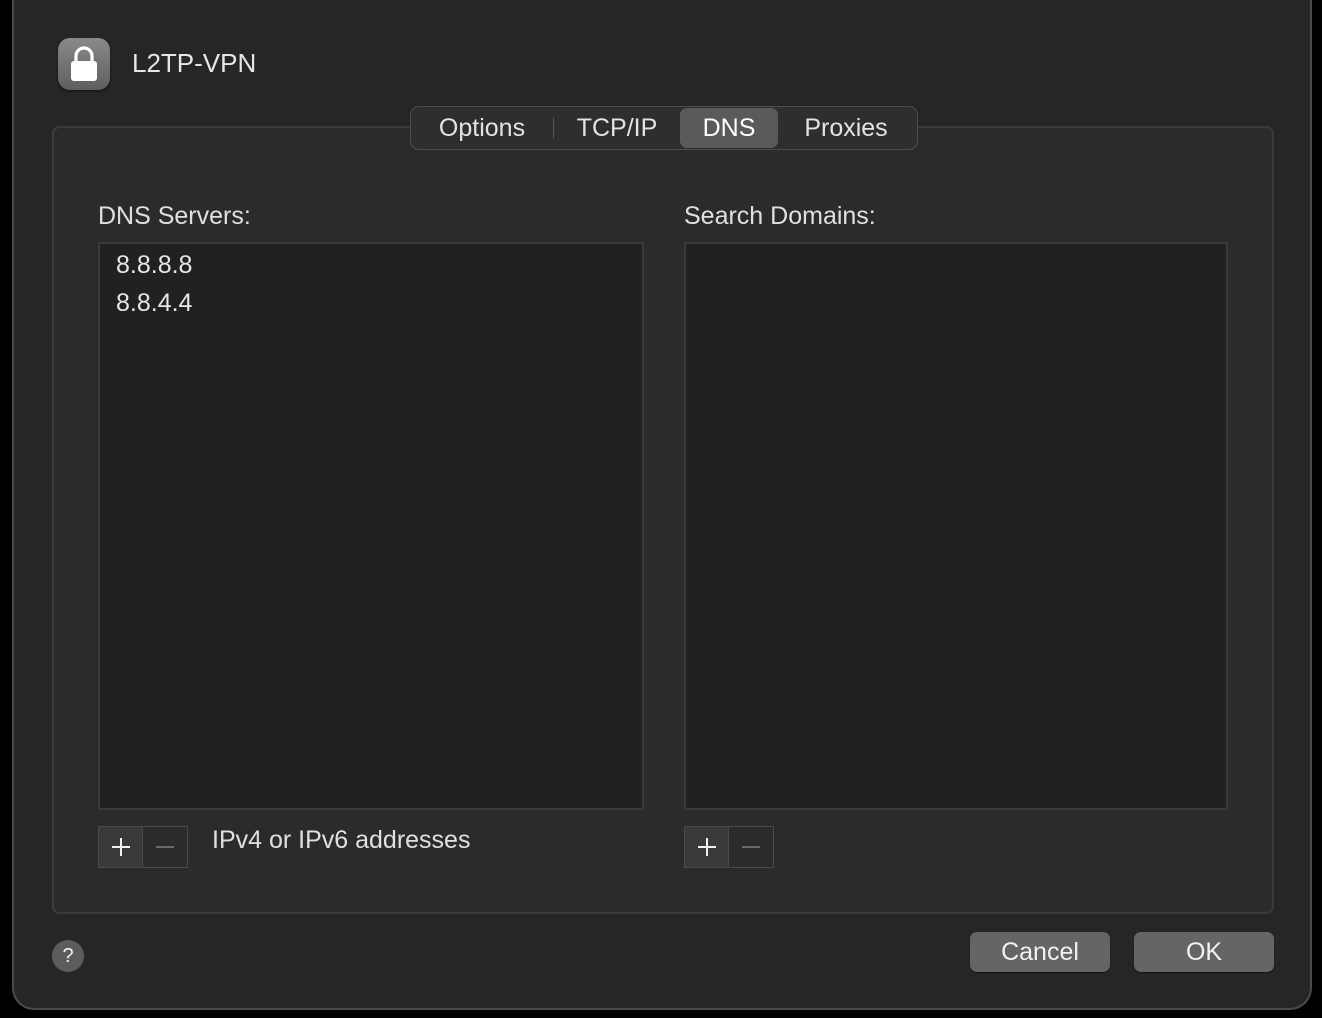  Describe the element at coordinates (341, 840) in the screenshot. I see `dns-address-hint: IPv4 or IPv6 addresses` at that location.